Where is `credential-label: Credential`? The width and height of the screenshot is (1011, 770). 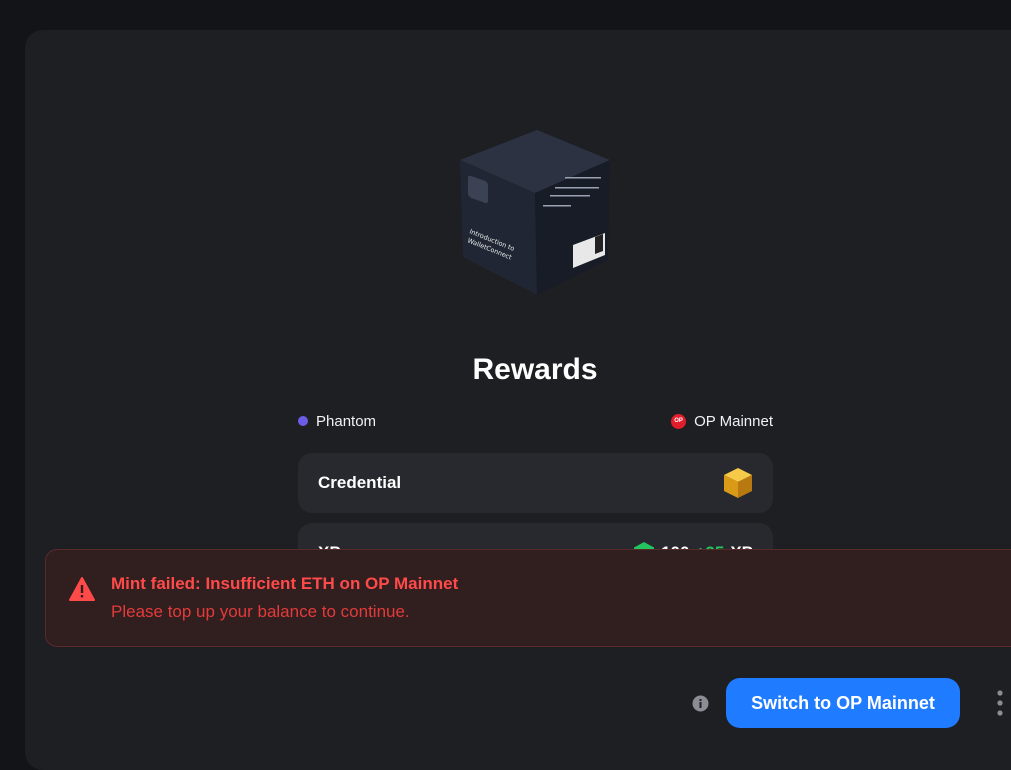 credential-label: Credential is located at coordinates (360, 482).